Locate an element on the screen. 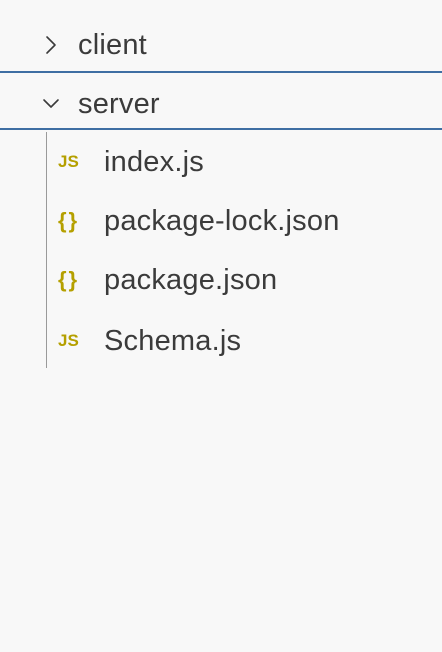 The image size is (442, 652). file-item-package-json: {} package.json is located at coordinates (221, 280).